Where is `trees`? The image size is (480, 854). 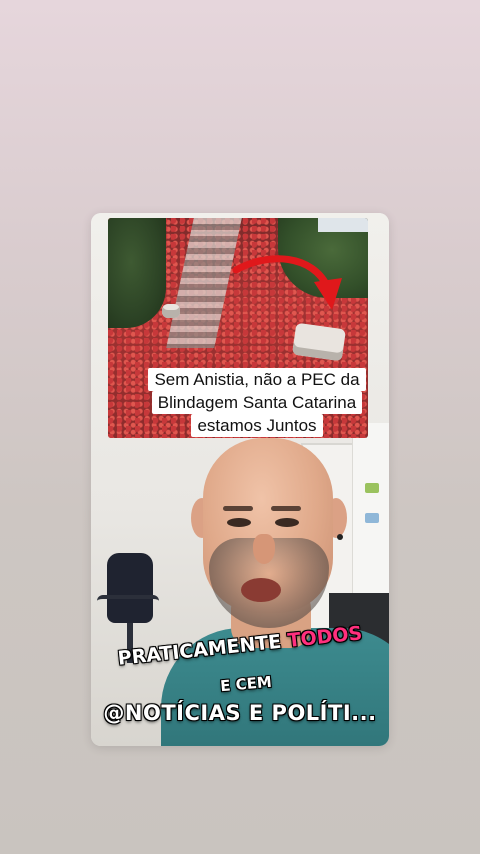 trees is located at coordinates (137, 273).